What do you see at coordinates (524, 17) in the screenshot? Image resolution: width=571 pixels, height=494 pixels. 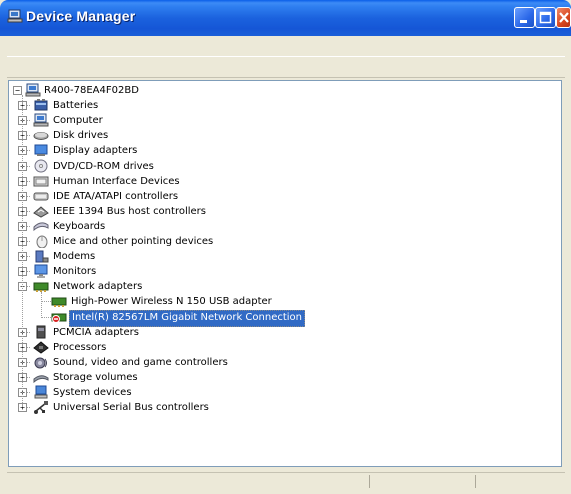 I see `minimize-button` at bounding box center [524, 17].